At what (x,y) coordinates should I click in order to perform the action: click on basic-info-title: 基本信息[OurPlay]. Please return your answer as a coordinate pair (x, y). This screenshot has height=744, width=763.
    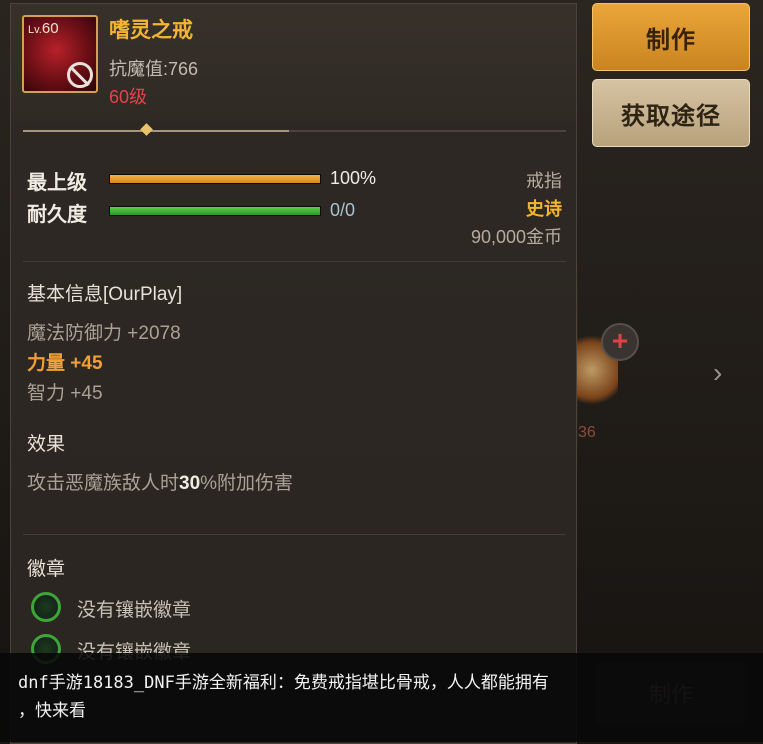
    Looking at the image, I should click on (105, 294).